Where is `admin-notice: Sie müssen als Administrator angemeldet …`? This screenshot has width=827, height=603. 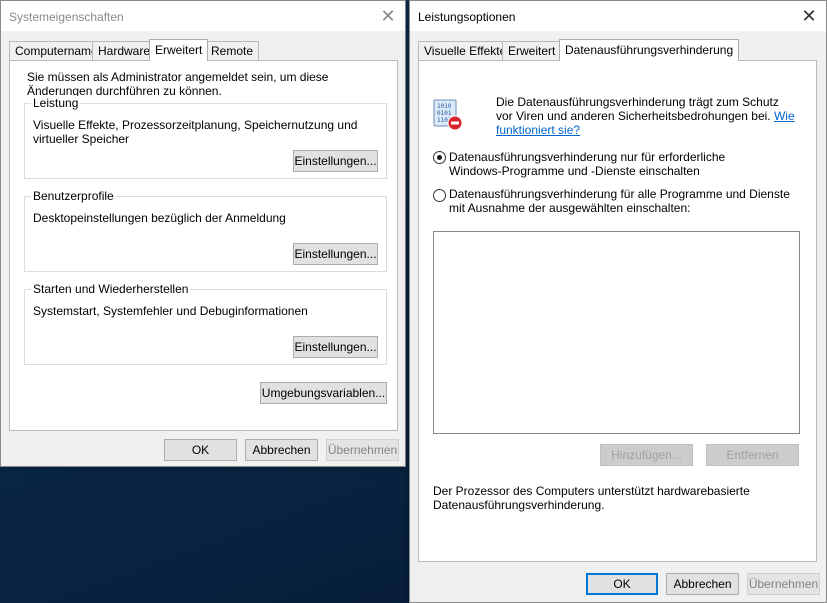
admin-notice: Sie müssen als Administrator angemeldet … is located at coordinates (178, 84).